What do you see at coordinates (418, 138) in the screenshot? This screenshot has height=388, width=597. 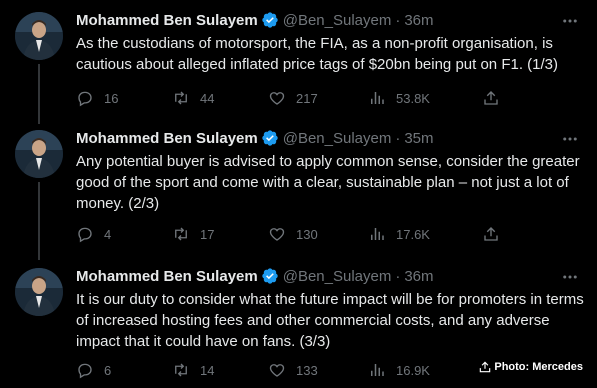 I see `timestamp: 35m` at bounding box center [418, 138].